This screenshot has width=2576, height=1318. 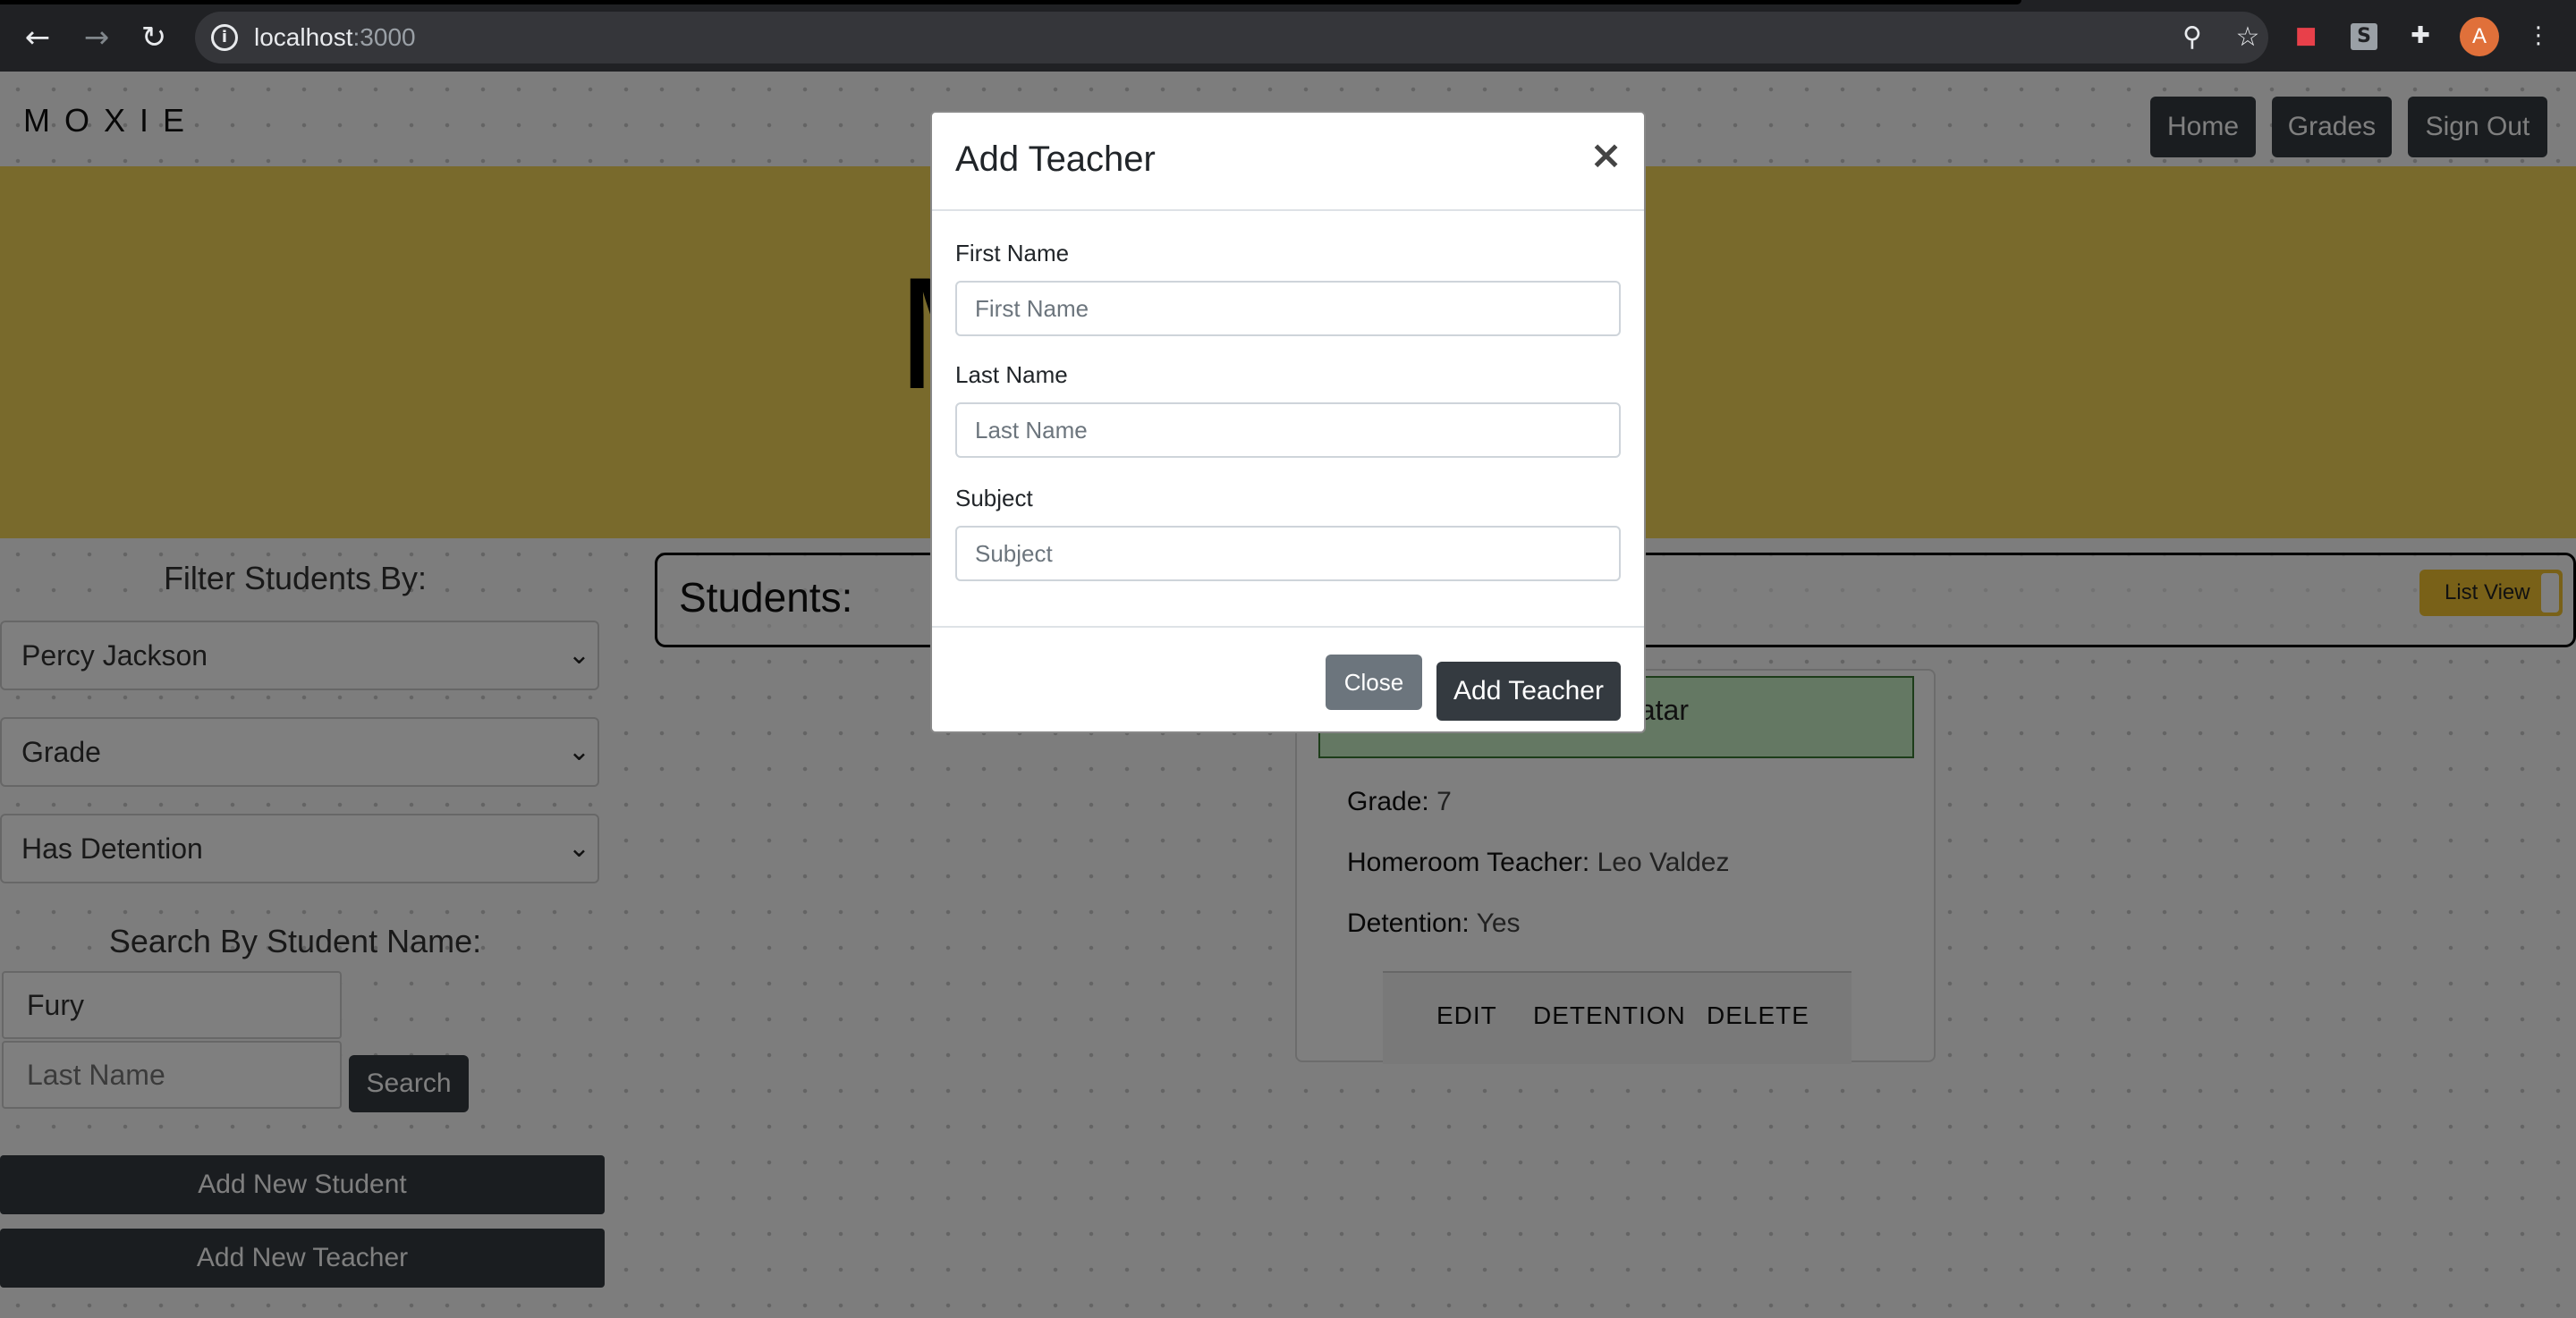 I want to click on browser-toolbar: ← → ↻ i localhost:3000 ⚲ ☆ ■ S ✚ A ⋮, so click(x=1288, y=36).